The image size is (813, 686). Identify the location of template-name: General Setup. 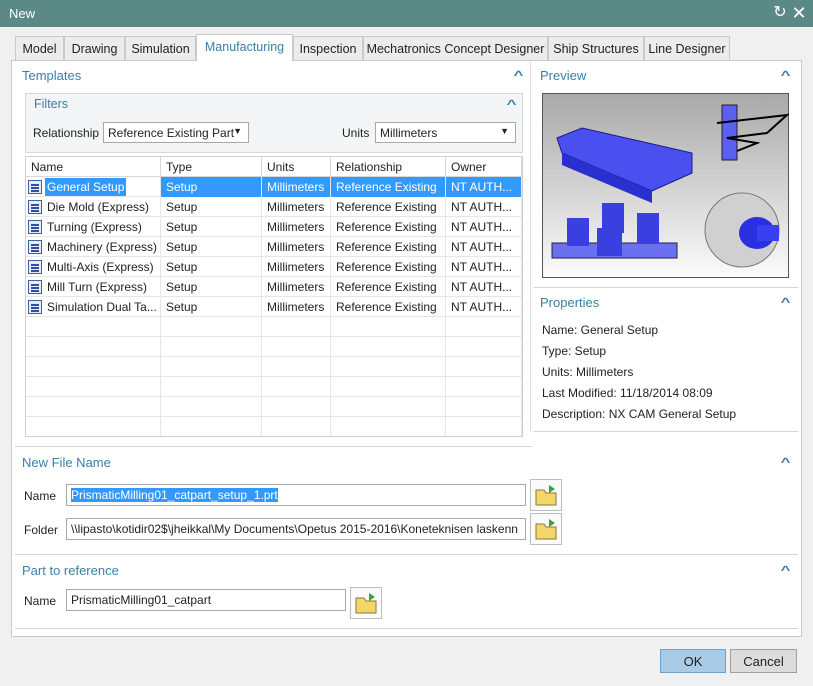
(86, 187).